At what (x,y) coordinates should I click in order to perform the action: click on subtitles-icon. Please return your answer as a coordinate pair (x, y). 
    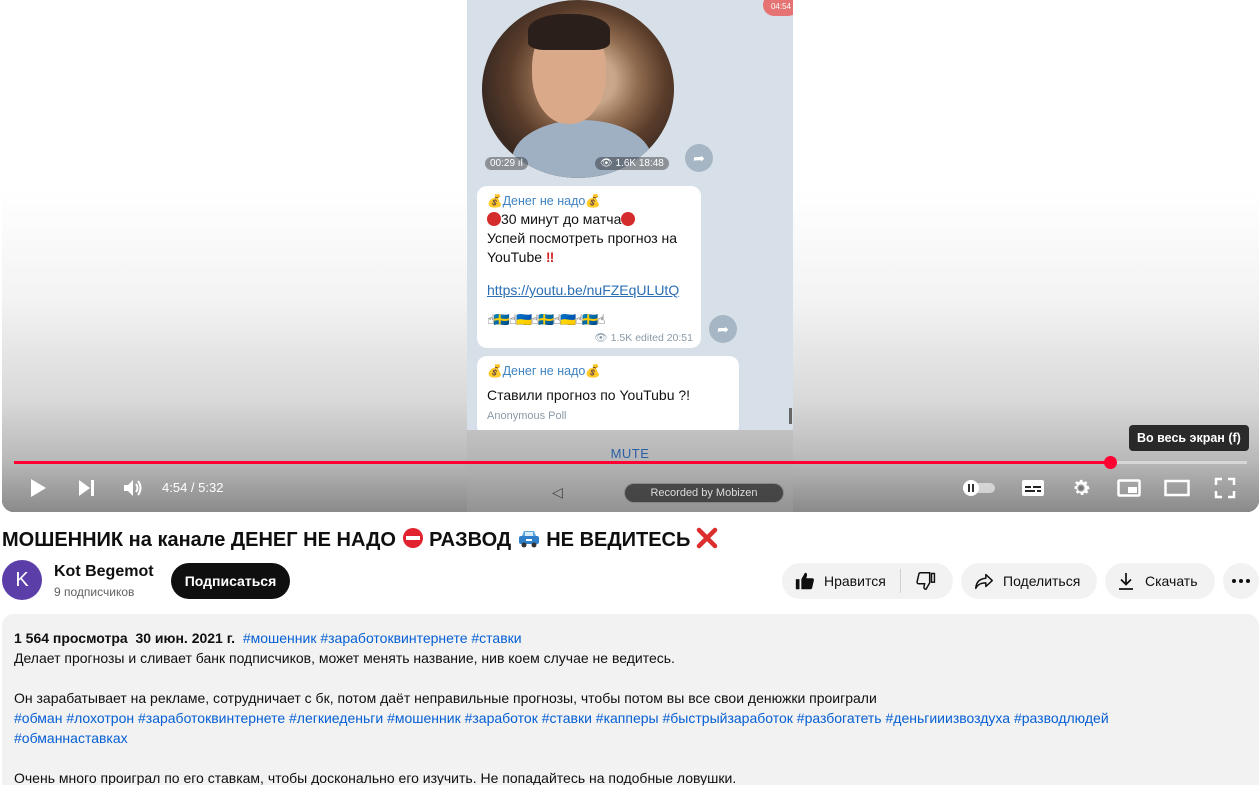
    Looking at the image, I should click on (1033, 488).